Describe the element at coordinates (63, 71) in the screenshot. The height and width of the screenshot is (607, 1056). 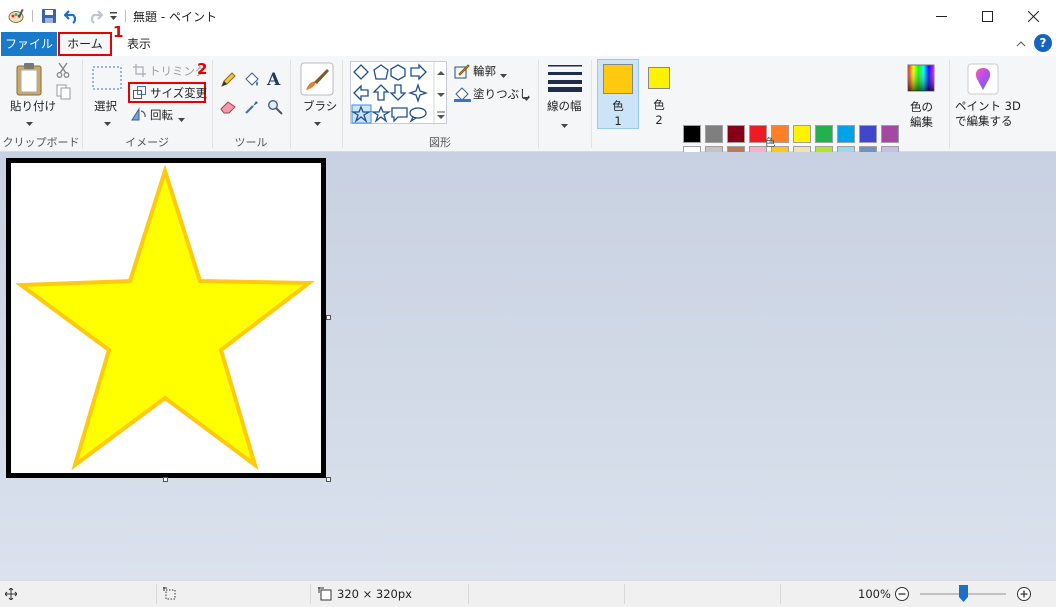
I see `cut-icon` at that location.